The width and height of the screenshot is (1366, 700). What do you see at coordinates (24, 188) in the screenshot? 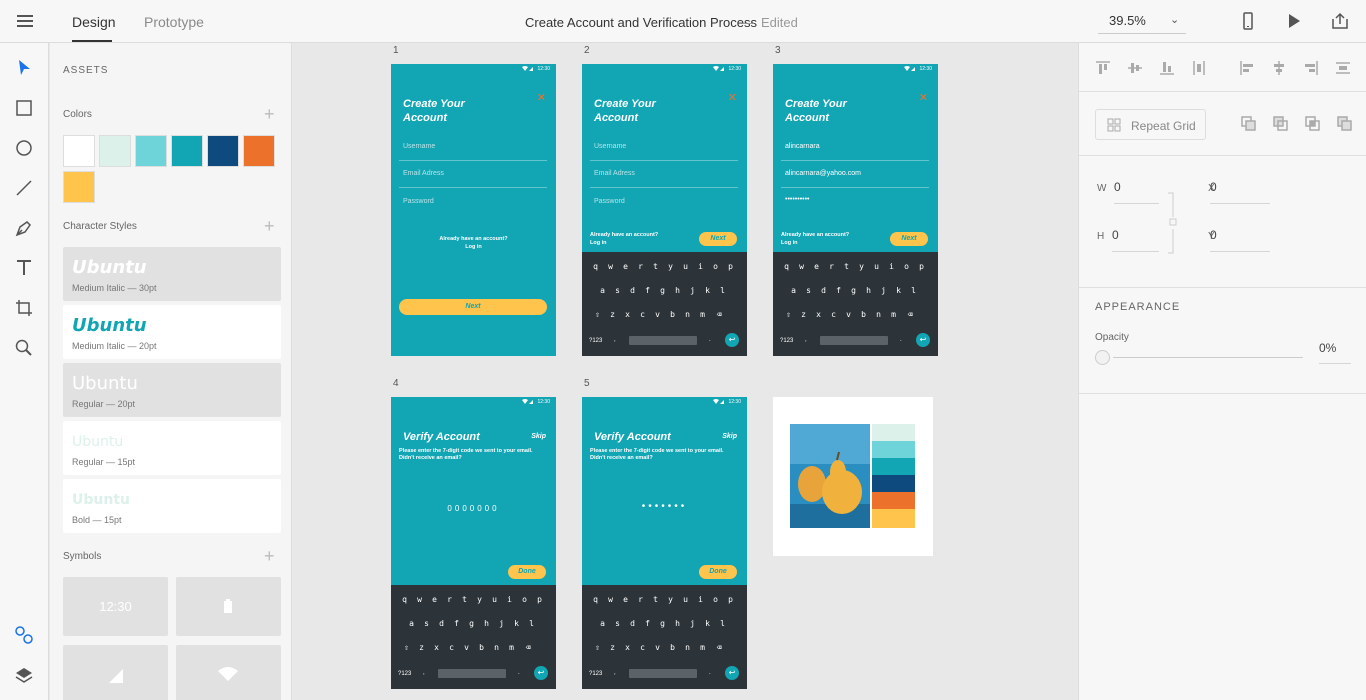
I see `line-tool-icon` at bounding box center [24, 188].